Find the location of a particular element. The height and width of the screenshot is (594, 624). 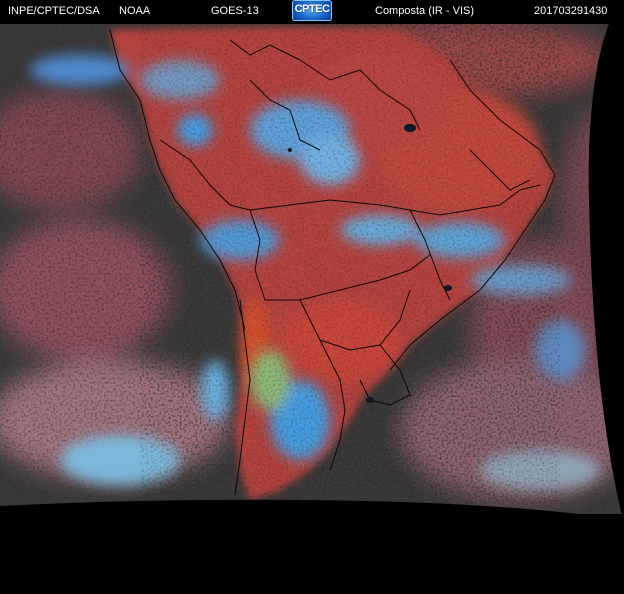

timestamp-label: 201703291430 is located at coordinates (571, 11).